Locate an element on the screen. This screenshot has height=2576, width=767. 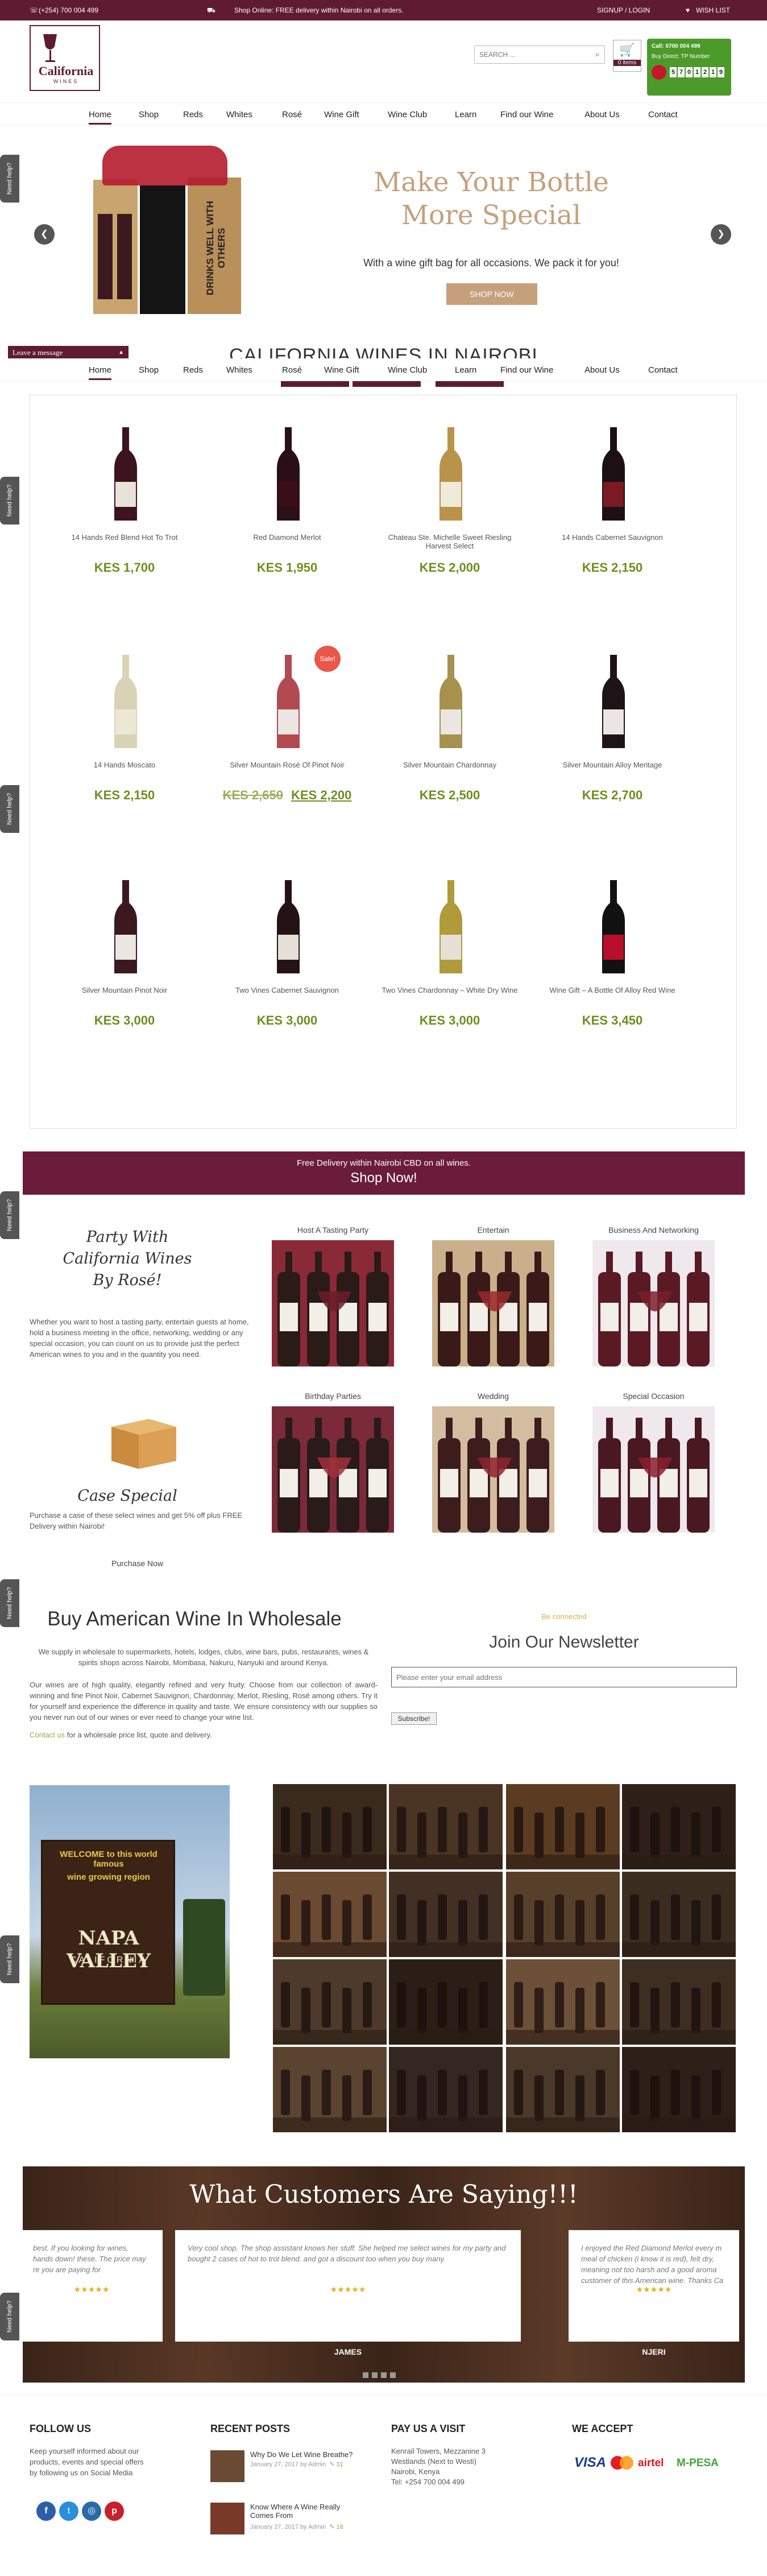
delivery-shop-now: Shop Now! is located at coordinates (384, 1178).